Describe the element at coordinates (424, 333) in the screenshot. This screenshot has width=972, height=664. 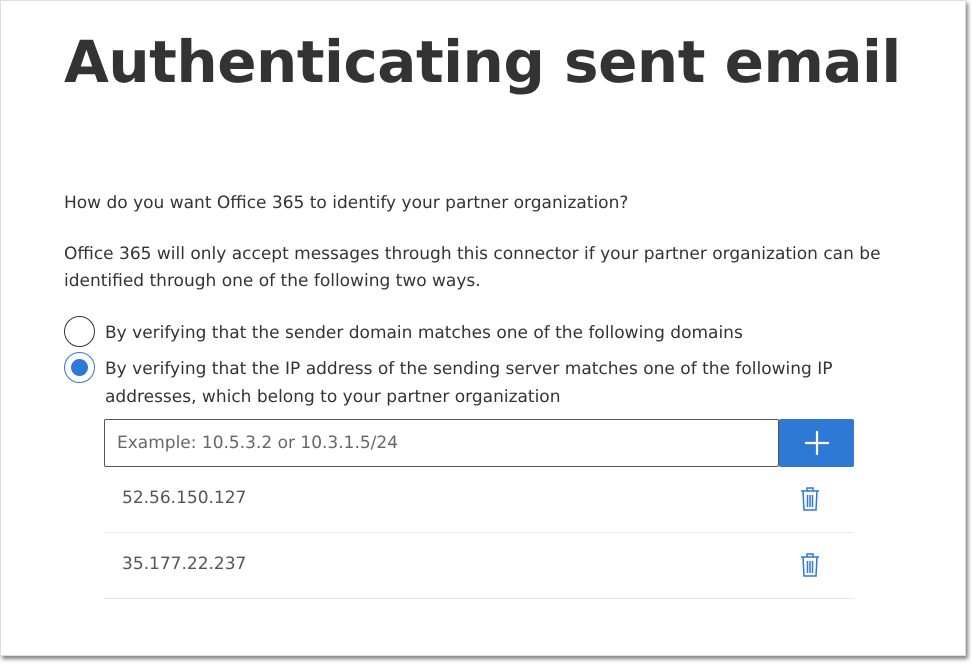
I see `option-label: By verifying that the sender domain matches one of the following domains` at that location.